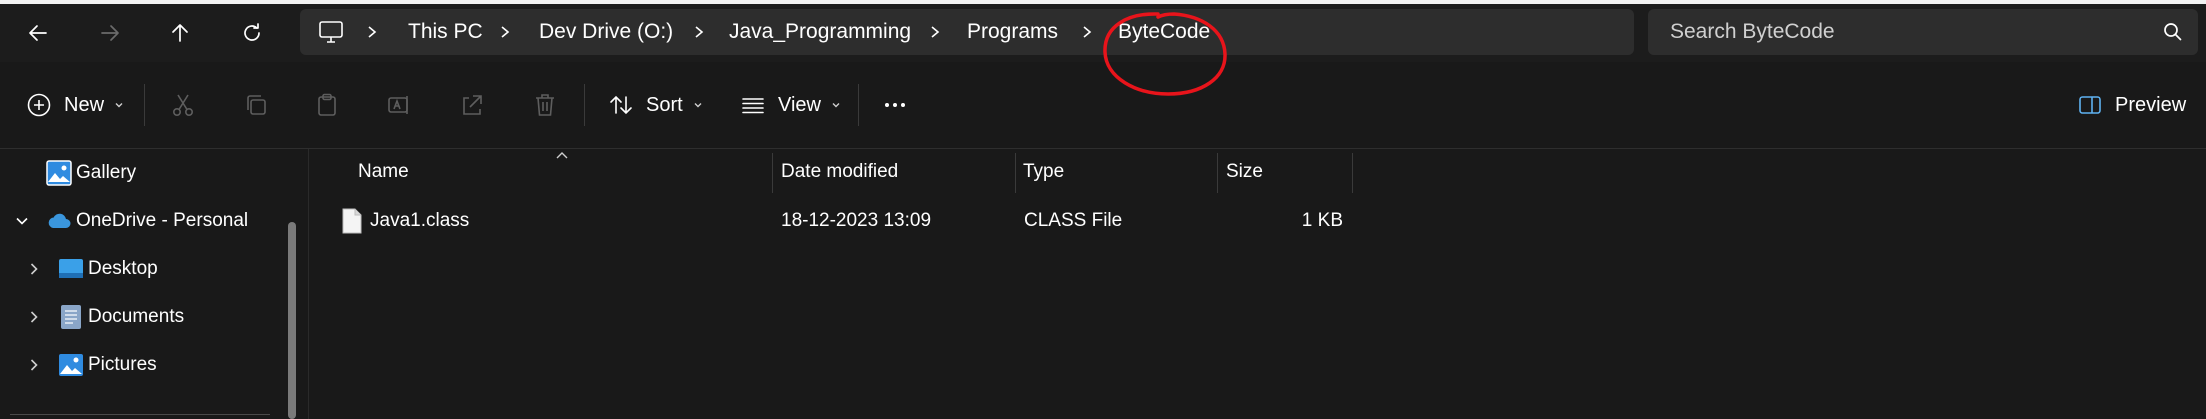 The height and width of the screenshot is (419, 2206). What do you see at coordinates (664, 104) in the screenshot?
I see `sort-button-label: Sort` at bounding box center [664, 104].